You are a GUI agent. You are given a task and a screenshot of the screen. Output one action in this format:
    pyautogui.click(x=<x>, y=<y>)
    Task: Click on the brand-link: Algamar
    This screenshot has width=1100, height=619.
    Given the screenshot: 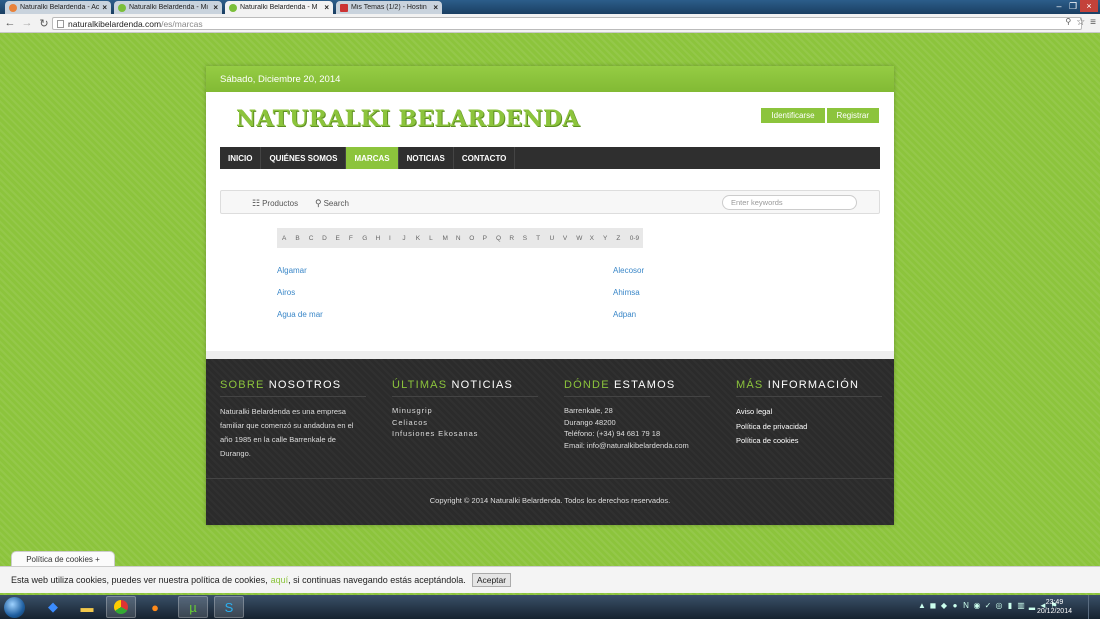 What is the action you would take?
    pyautogui.click(x=292, y=270)
    